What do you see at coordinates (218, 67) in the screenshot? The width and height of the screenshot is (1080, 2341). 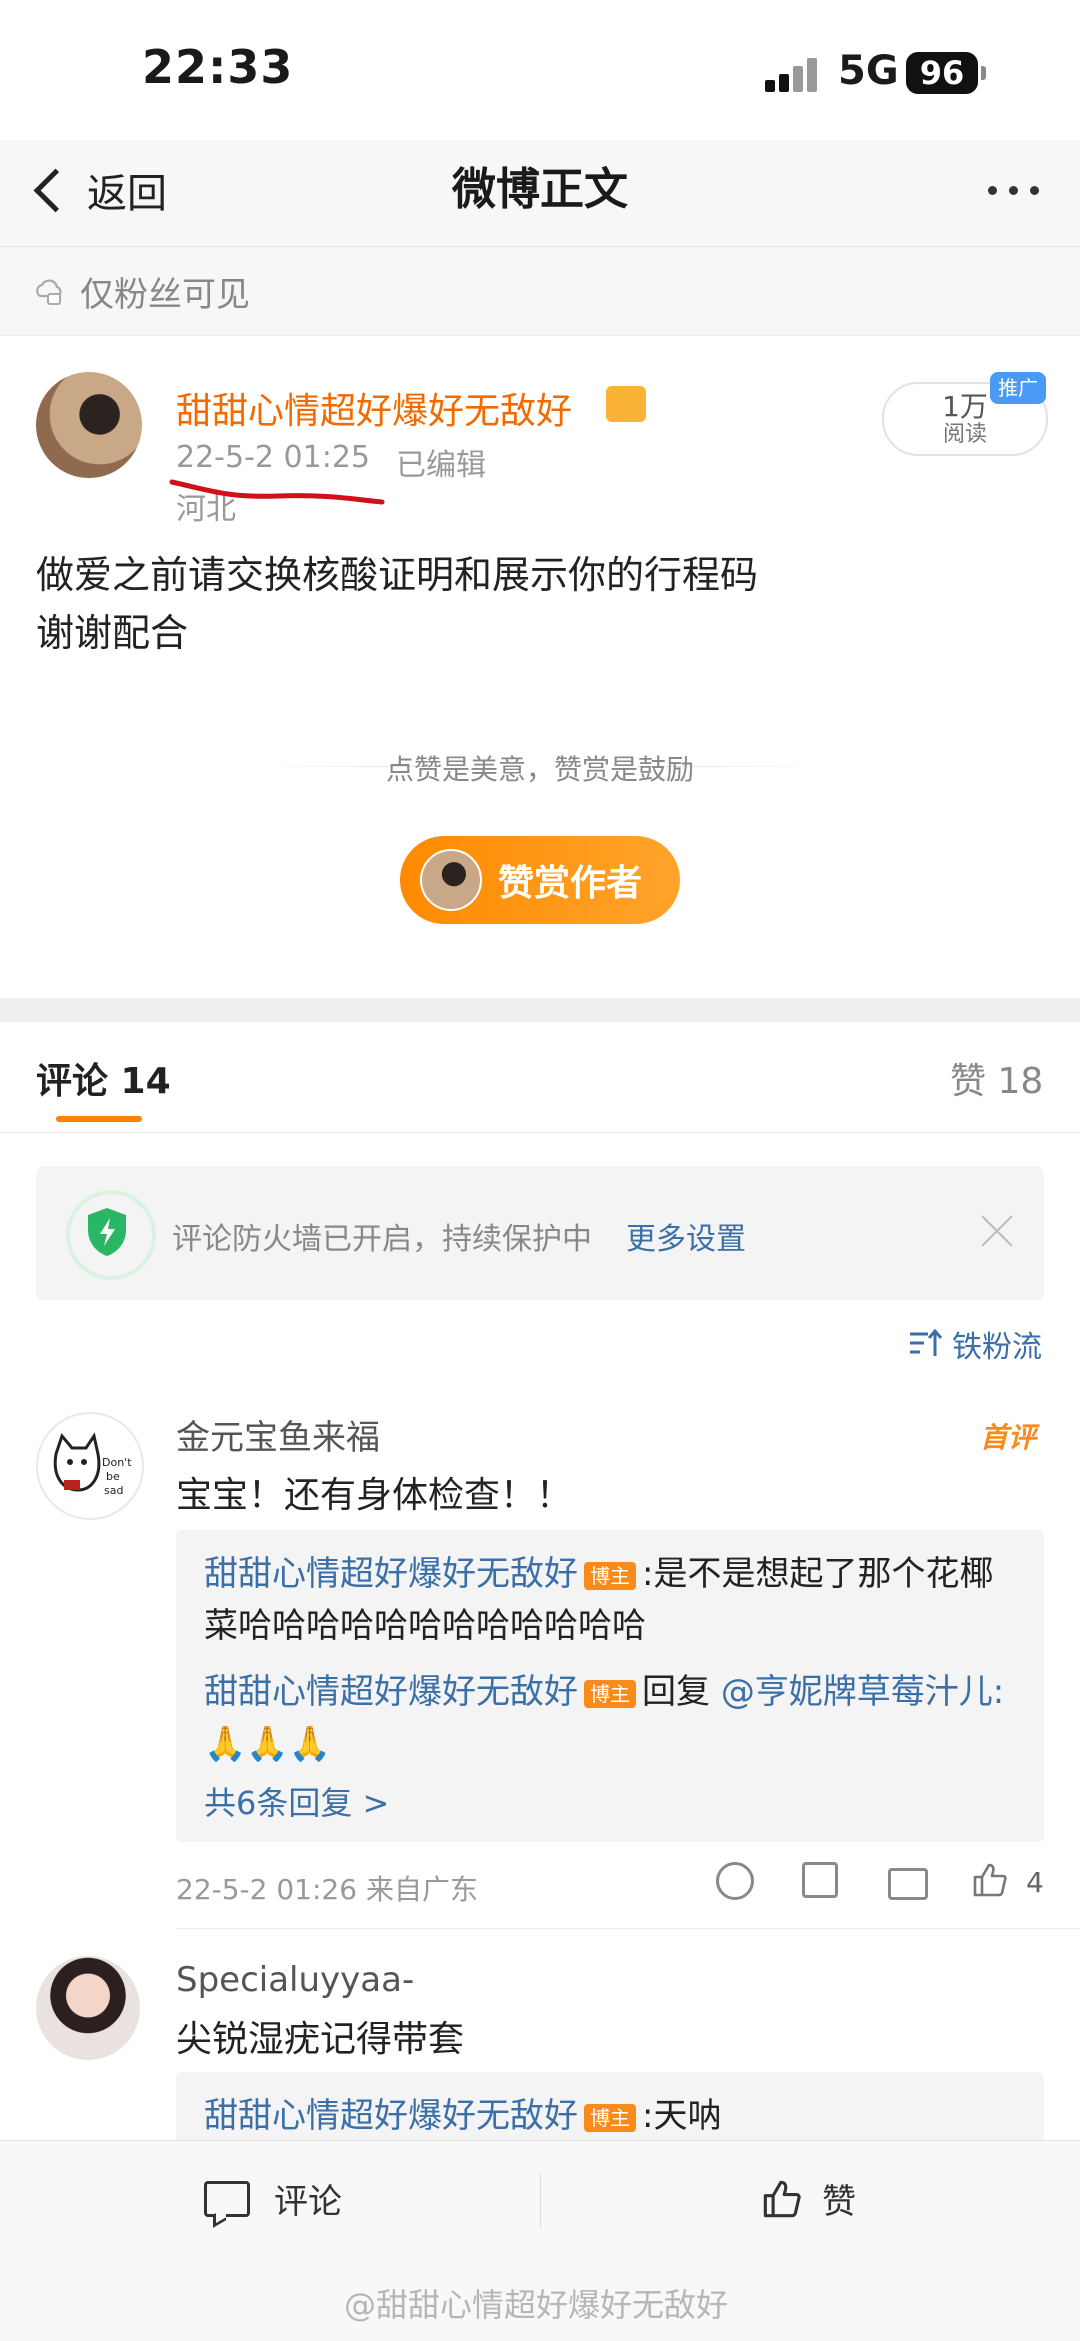 I see `status-time: 22:33` at bounding box center [218, 67].